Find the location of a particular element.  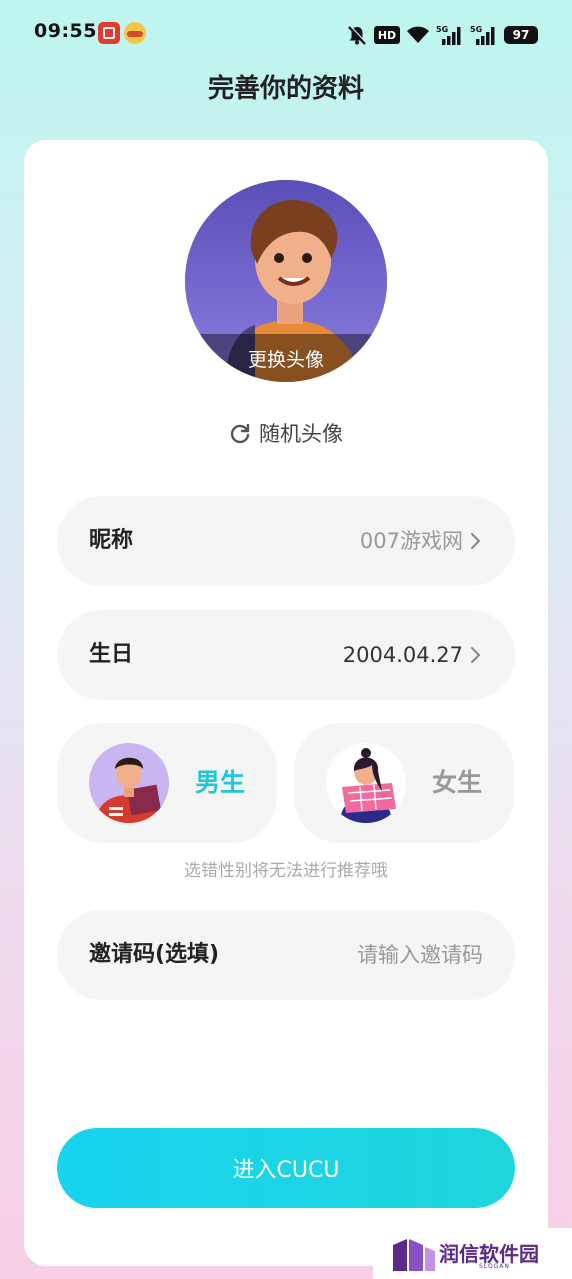

gender-male-option: 男生 is located at coordinates (167, 783).